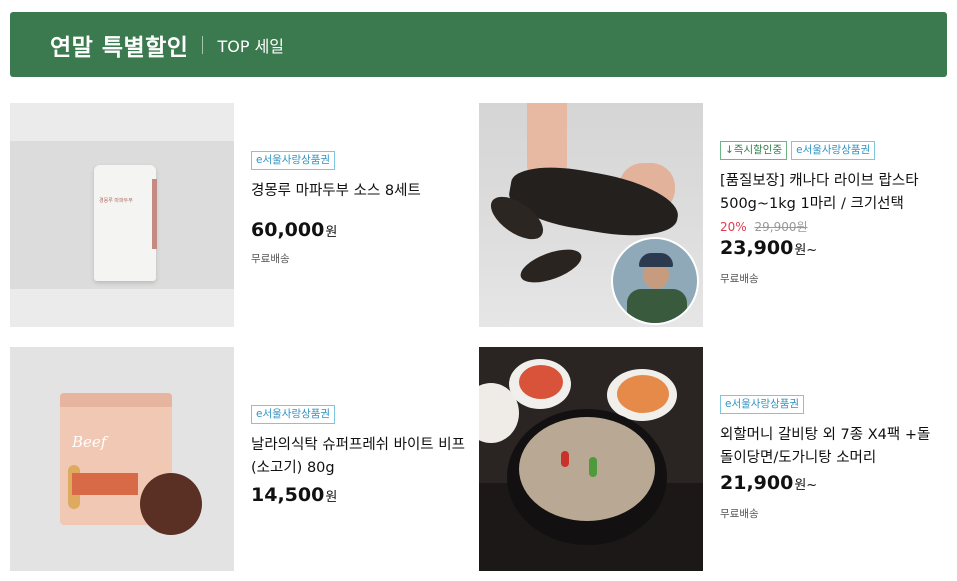  I want to click on product-name: [품질보장] 캐나다 라이브 랍스타 500g~1kg 1마리 / 크기선택, so click(827, 193).